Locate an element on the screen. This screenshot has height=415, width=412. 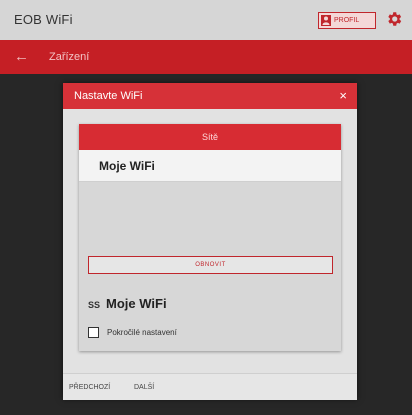
advanced-settings-row: Pokročilé nastavení is located at coordinates (132, 332).